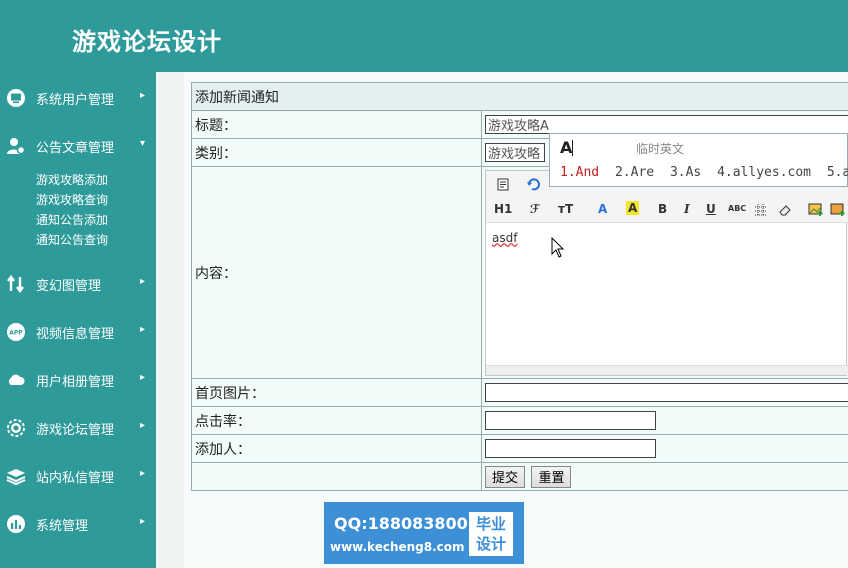 The width and height of the screenshot is (848, 568). I want to click on watermark-banner: QQ:188083800 www.kecheng8.com 毕业 设计, so click(424, 533).